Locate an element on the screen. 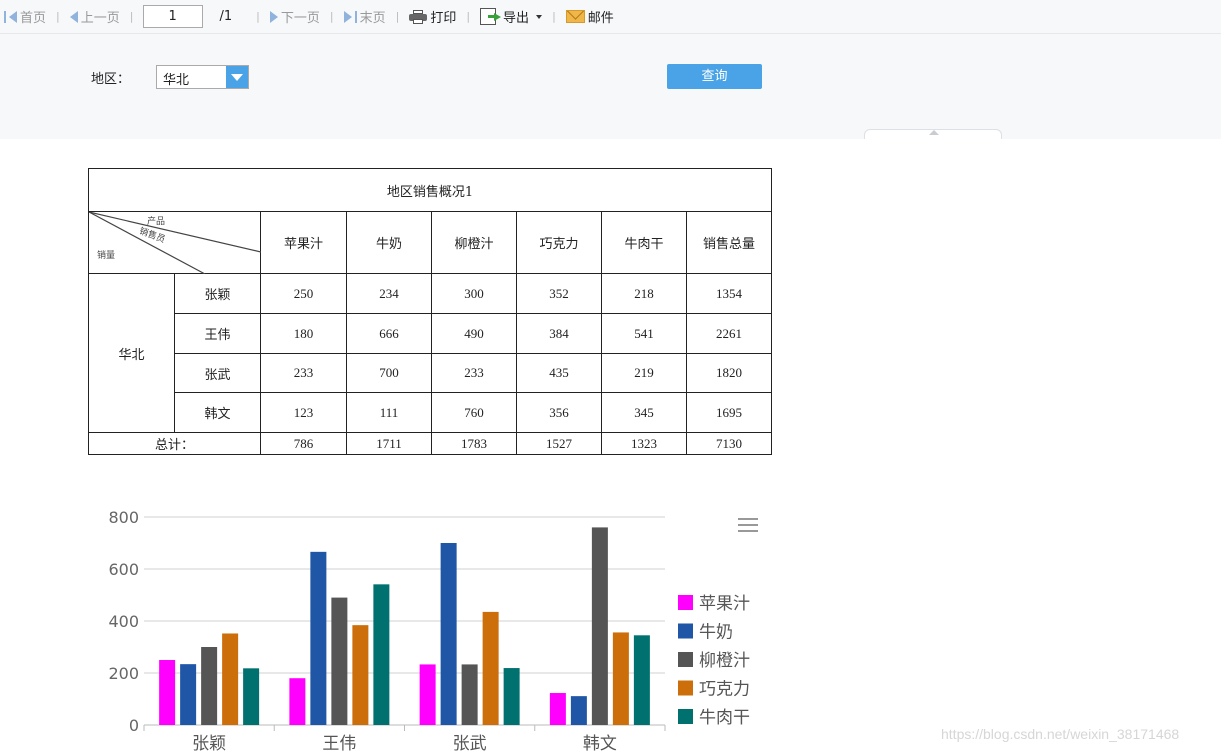 The height and width of the screenshot is (753, 1221). region-select-value: 华北 is located at coordinates (176, 80).